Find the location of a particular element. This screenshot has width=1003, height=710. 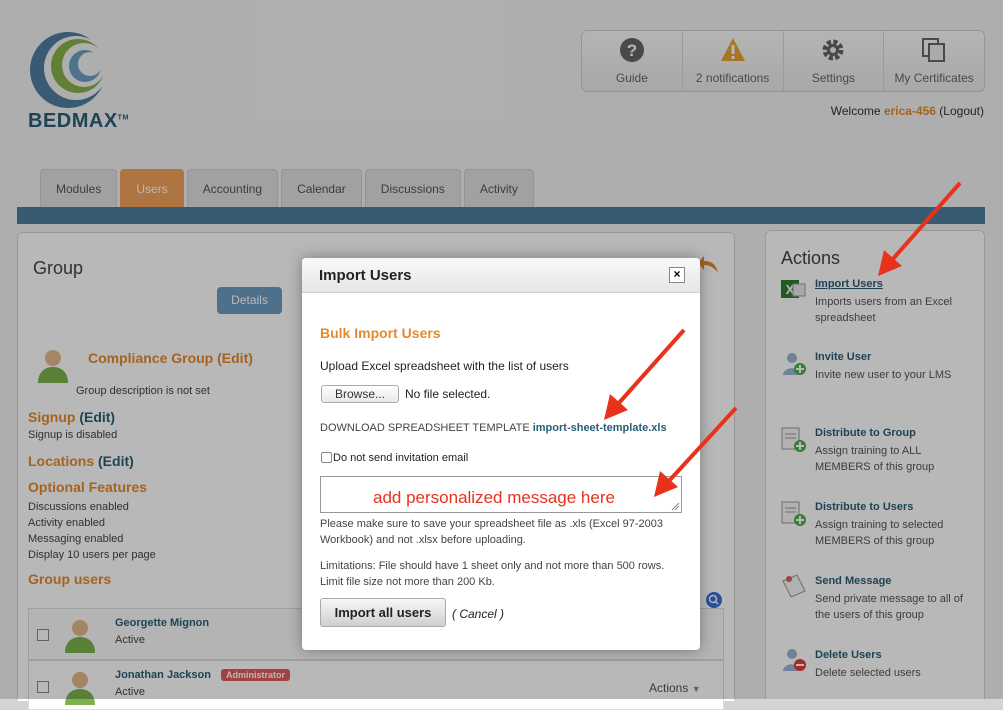

arrow-to-import-users is located at coordinates (920, 228).